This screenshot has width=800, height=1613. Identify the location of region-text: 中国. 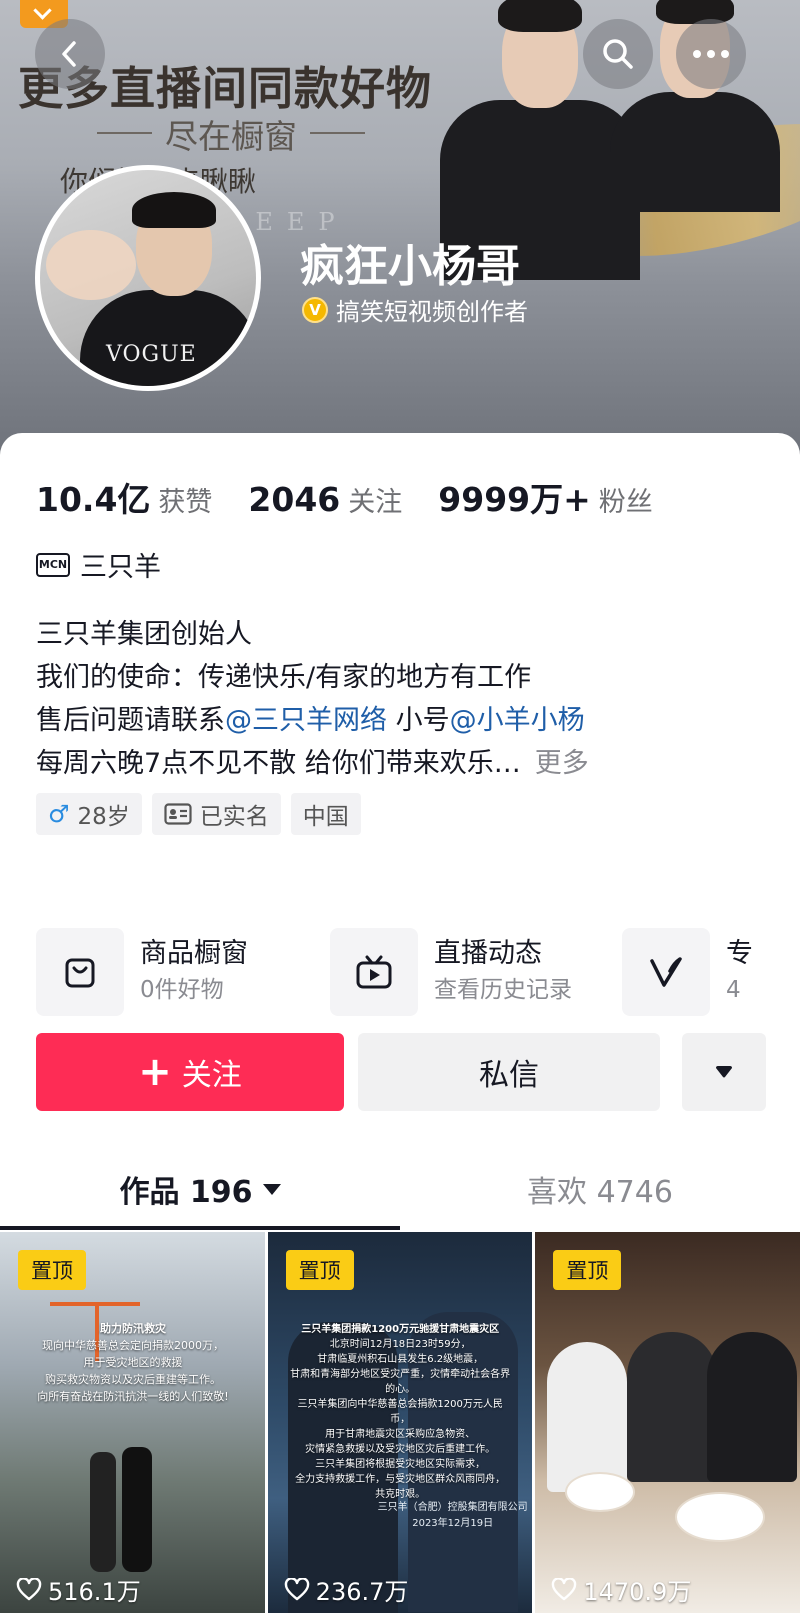
(325, 817).